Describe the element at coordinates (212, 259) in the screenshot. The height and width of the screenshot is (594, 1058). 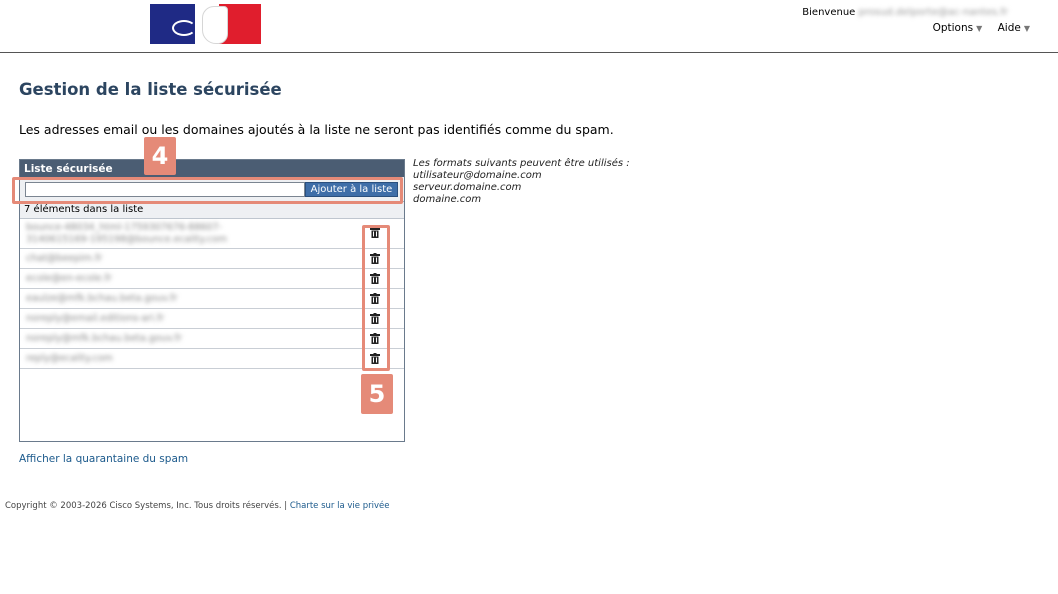
I see `list-item: chat@beepim.fr` at that location.